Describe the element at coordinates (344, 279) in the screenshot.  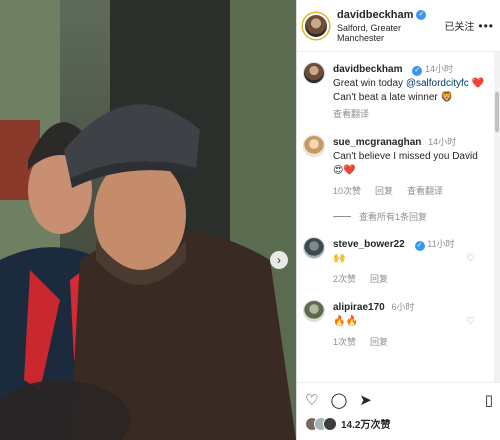
I see `comment-likes: 2次赞` at that location.